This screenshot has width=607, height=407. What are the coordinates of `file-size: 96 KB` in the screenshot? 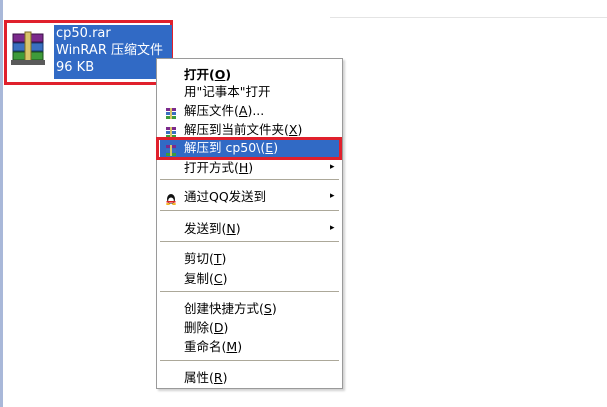 It's located at (75, 67).